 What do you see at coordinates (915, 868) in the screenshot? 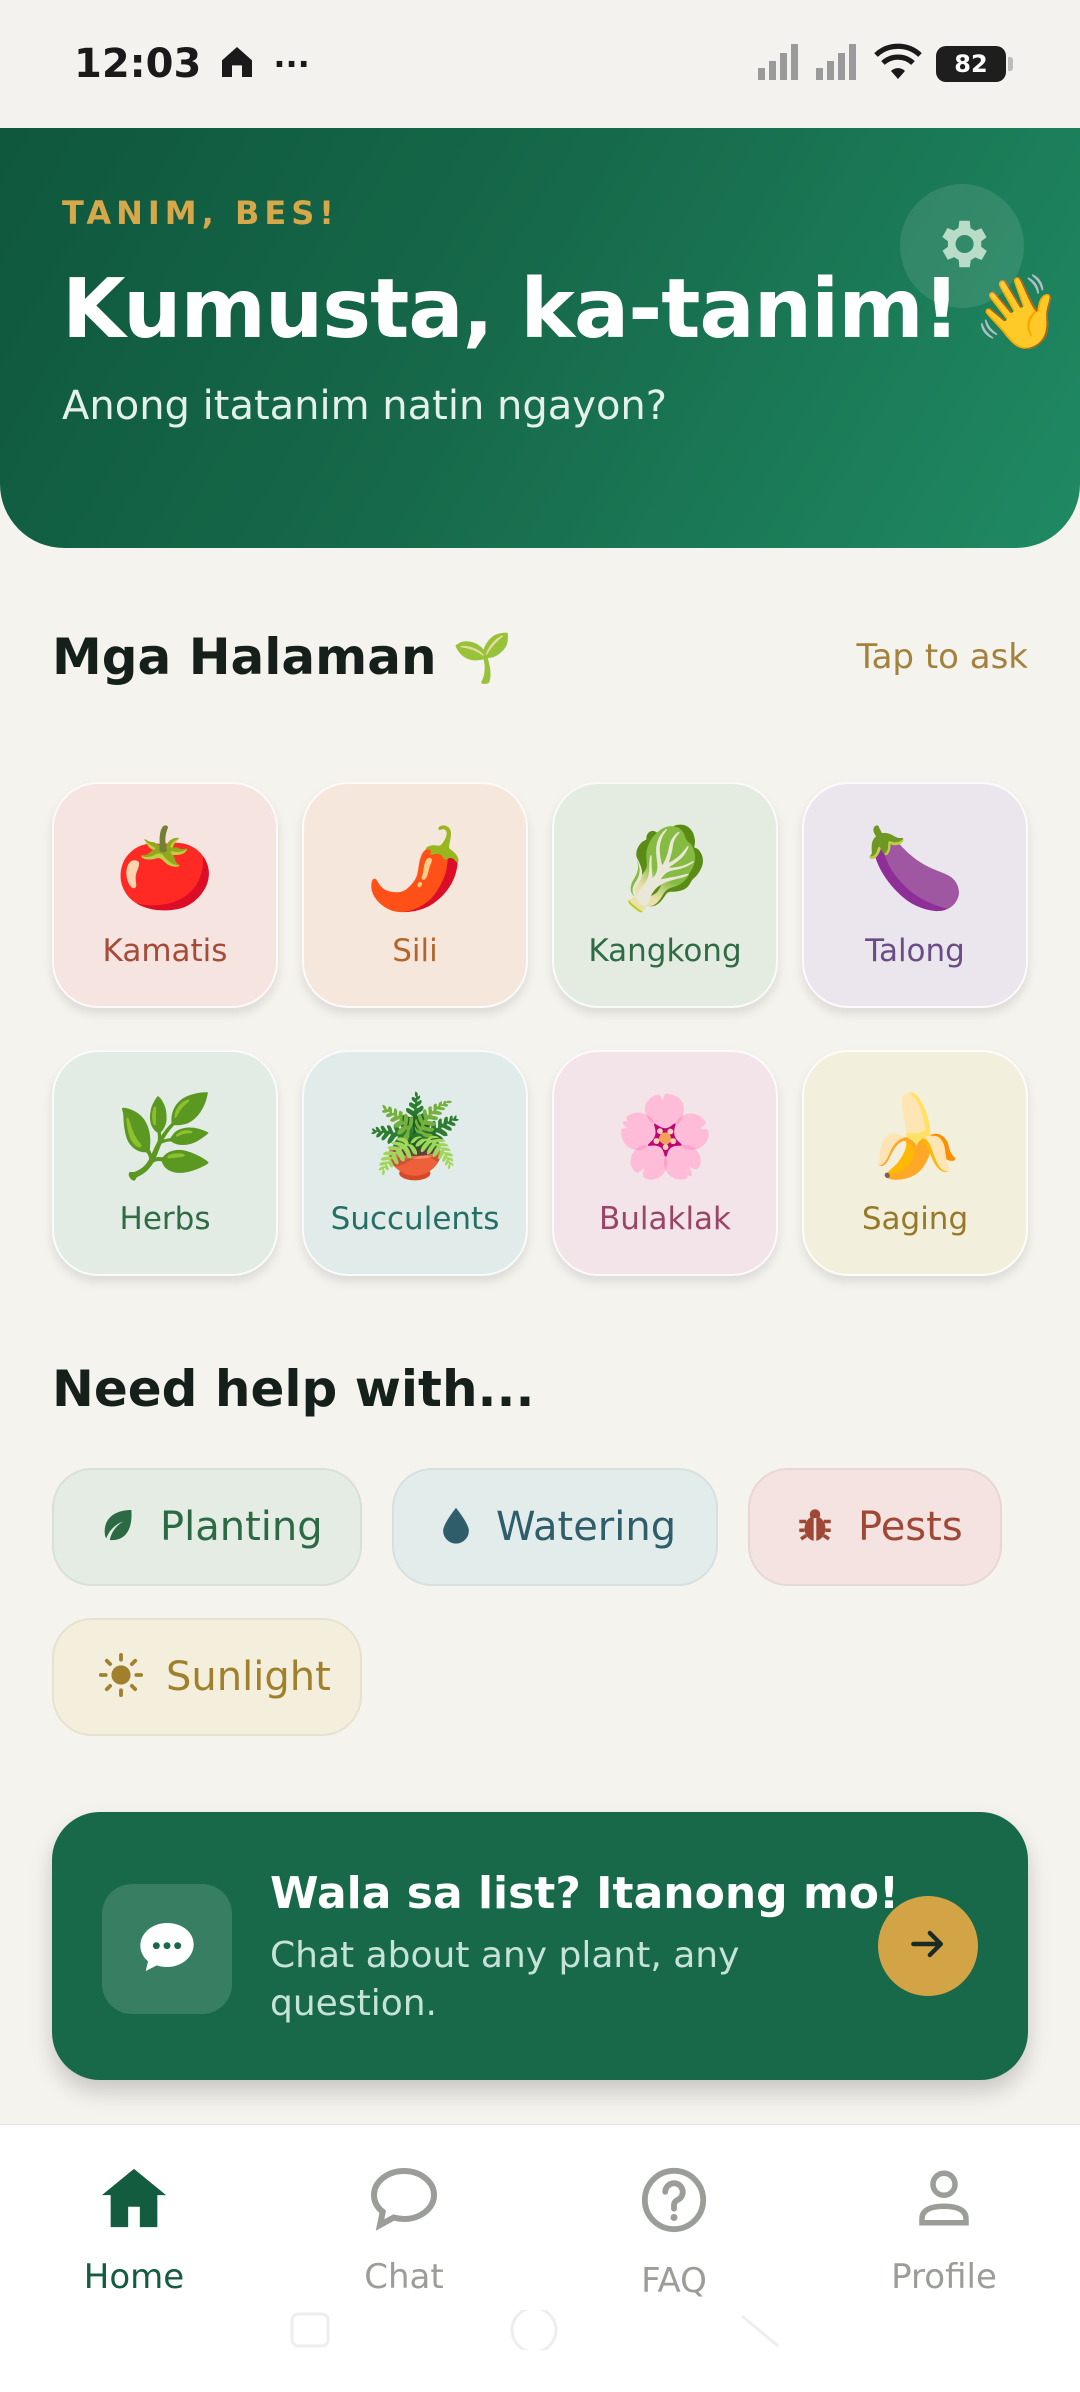
I see `plant-emoji-icon: 🍆` at bounding box center [915, 868].